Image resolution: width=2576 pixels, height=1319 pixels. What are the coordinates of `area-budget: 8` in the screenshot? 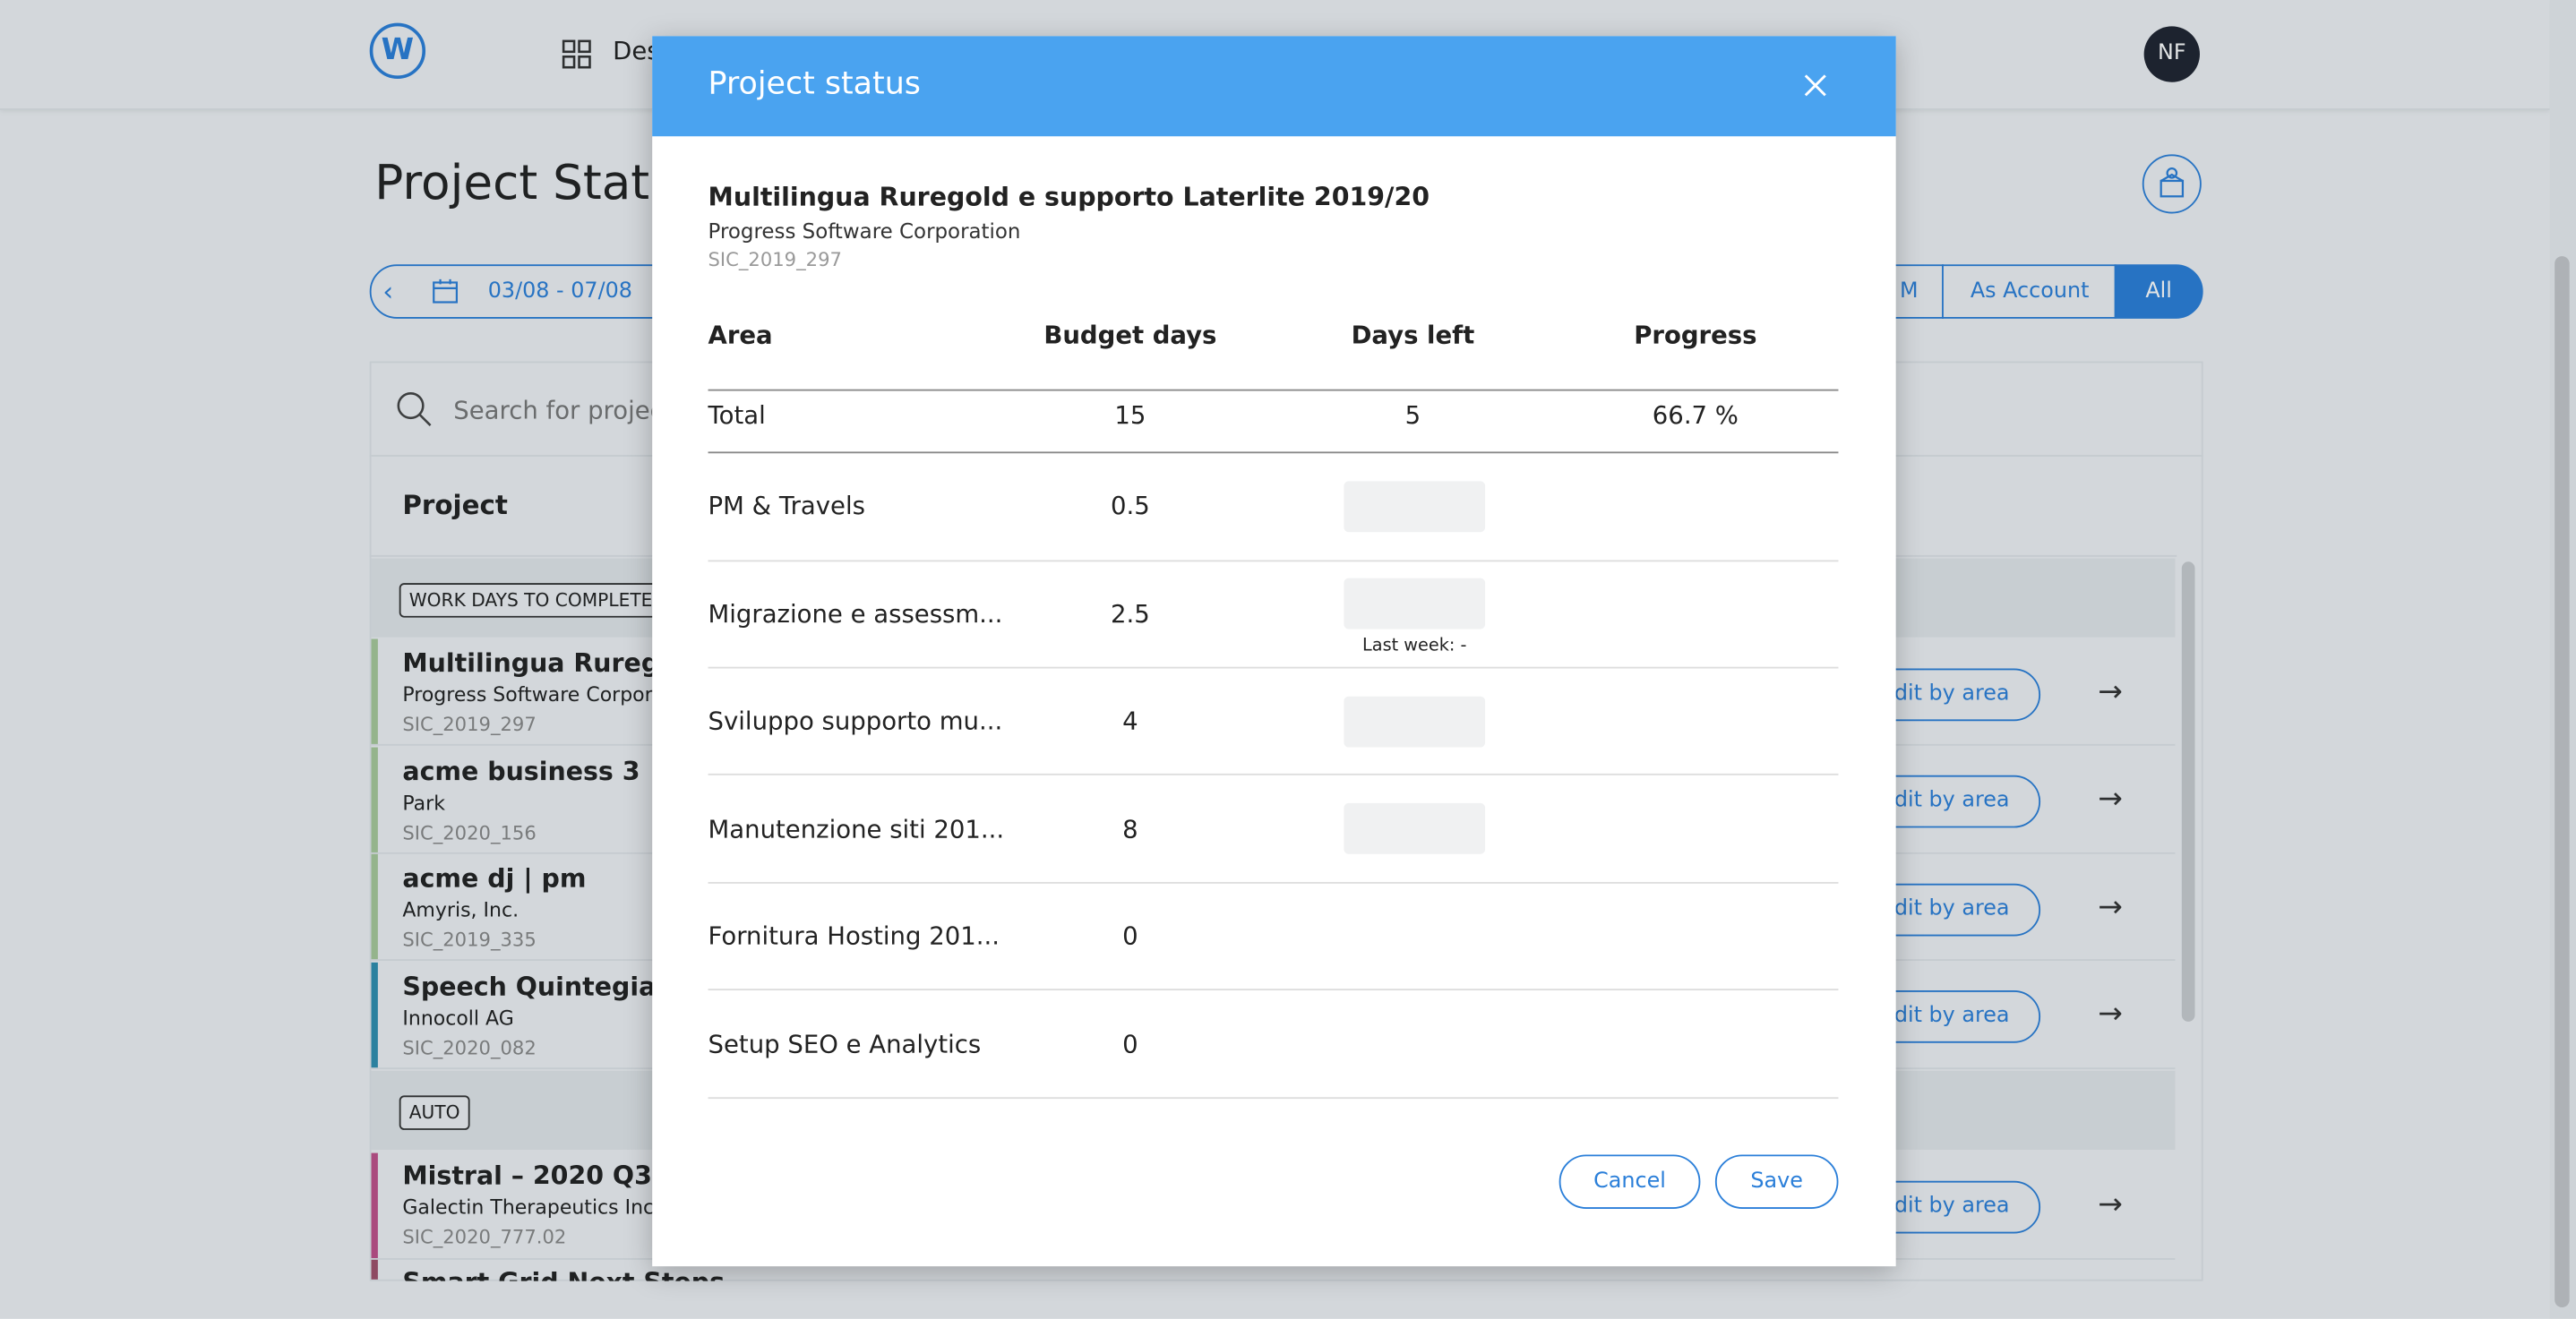 It's located at (1130, 829).